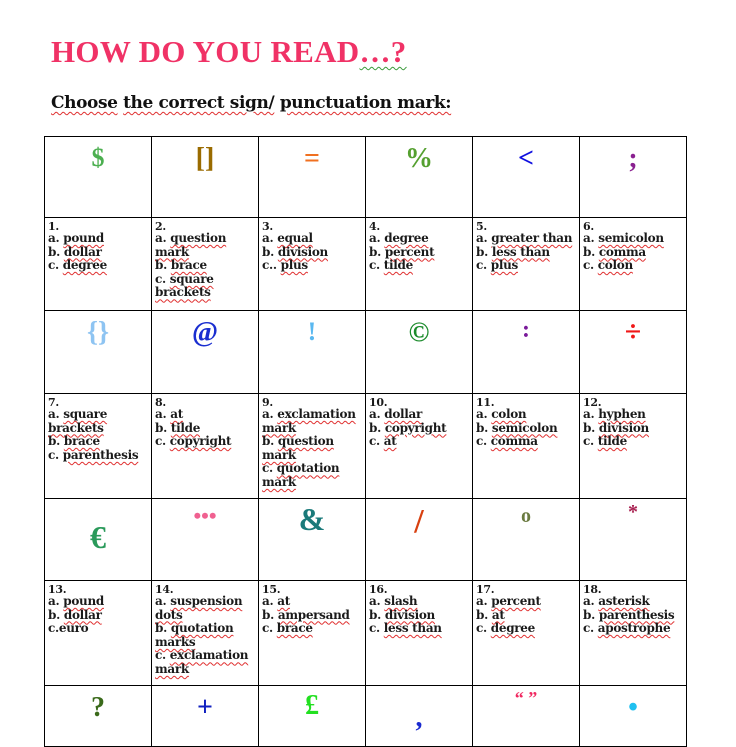 The height and width of the screenshot is (747, 736). What do you see at coordinates (526, 330) in the screenshot?
I see `punctuation-symbol: :` at bounding box center [526, 330].